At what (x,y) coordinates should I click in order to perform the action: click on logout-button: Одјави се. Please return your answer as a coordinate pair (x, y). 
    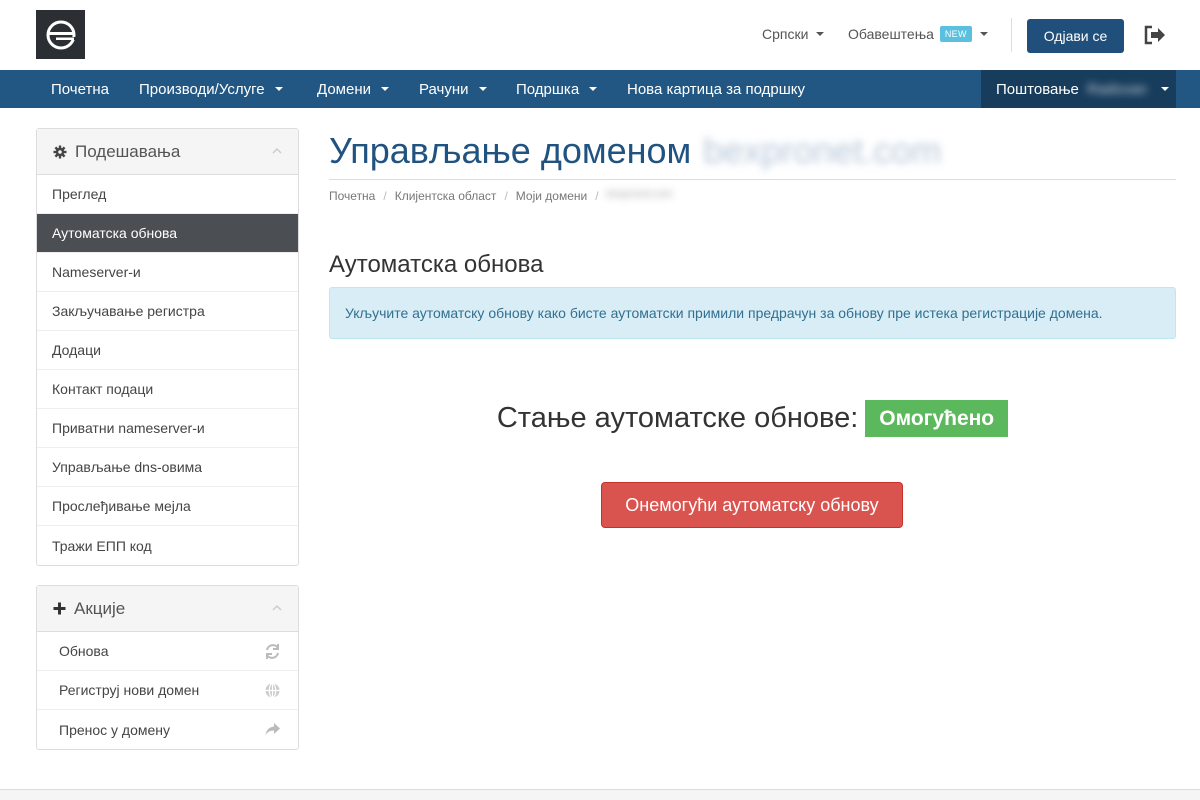
    Looking at the image, I should click on (1075, 36).